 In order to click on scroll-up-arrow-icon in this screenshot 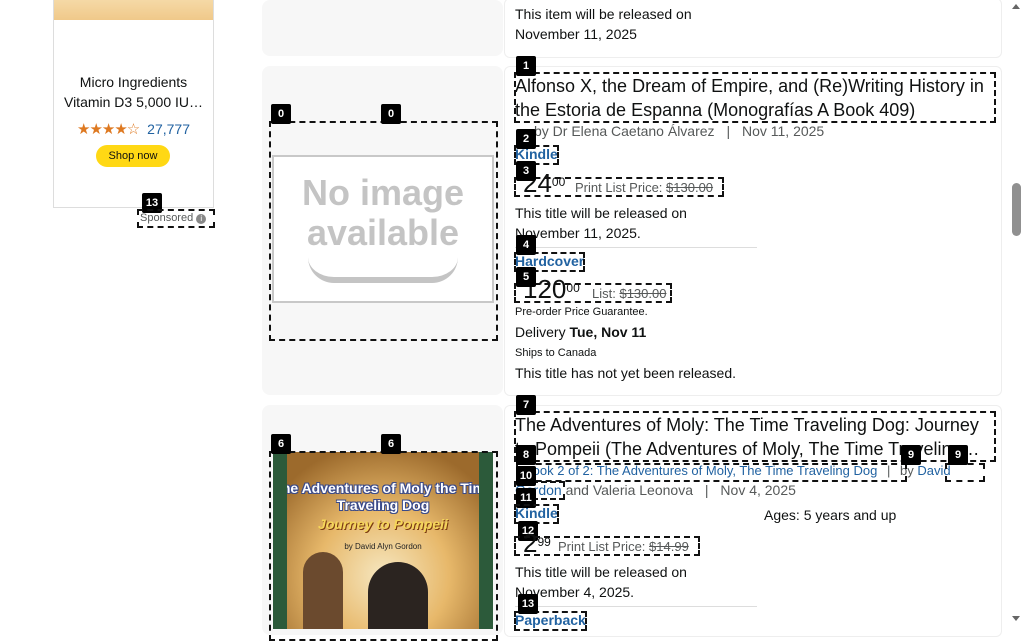, I will do `click(1016, 6)`.